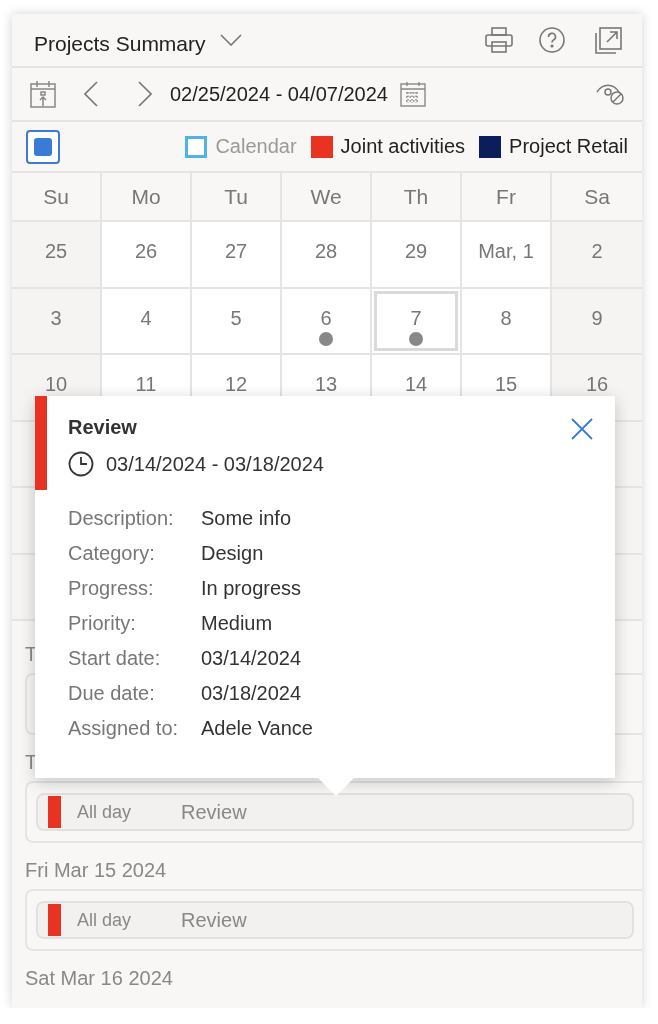 This screenshot has width=658, height=1024. What do you see at coordinates (146, 251) in the screenshot?
I see `day-number: 26` at bounding box center [146, 251].